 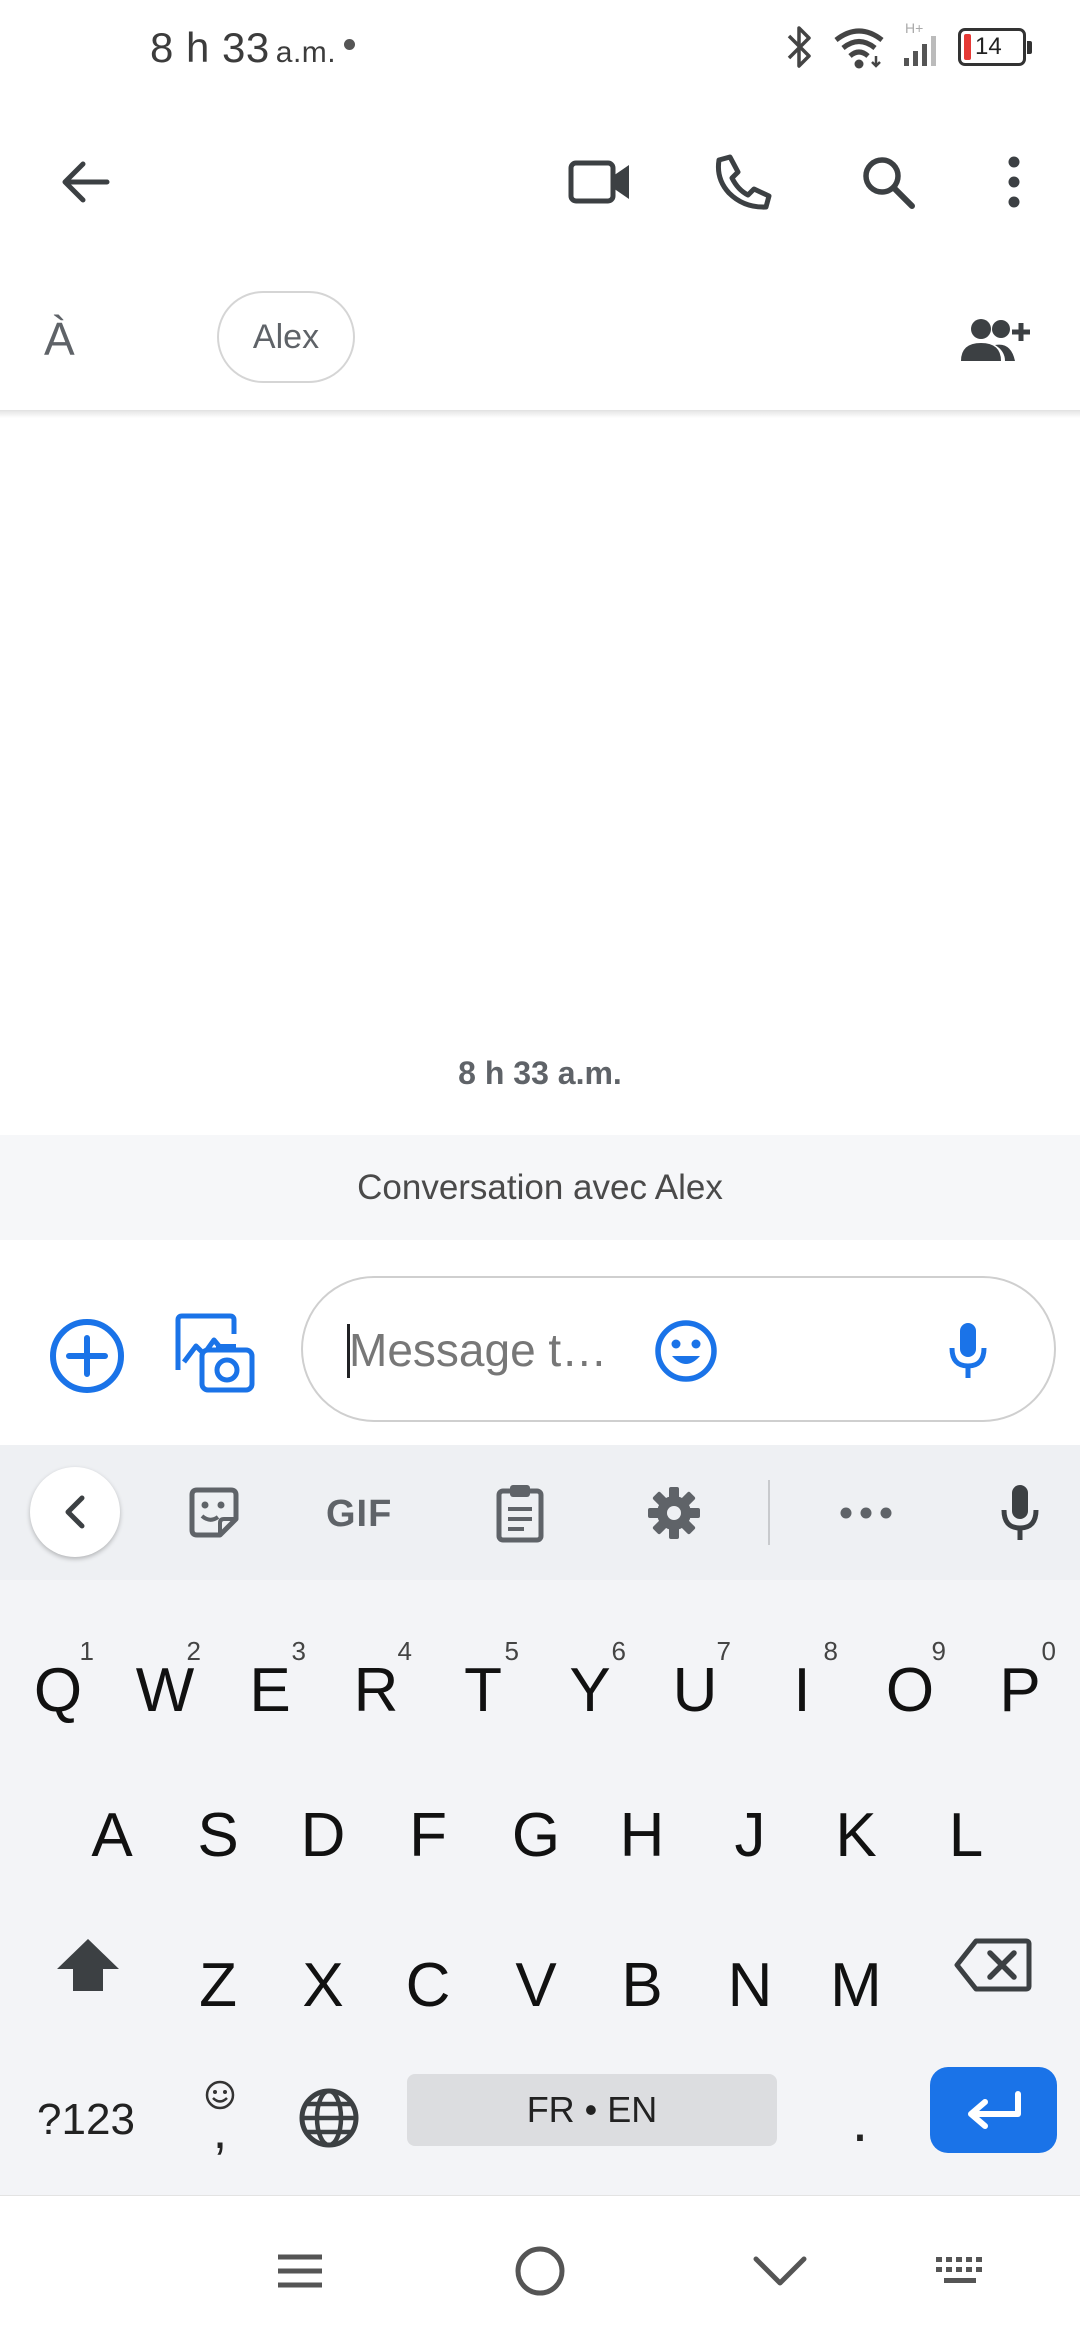 I want to click on bluetooth-icon, so click(x=800, y=47).